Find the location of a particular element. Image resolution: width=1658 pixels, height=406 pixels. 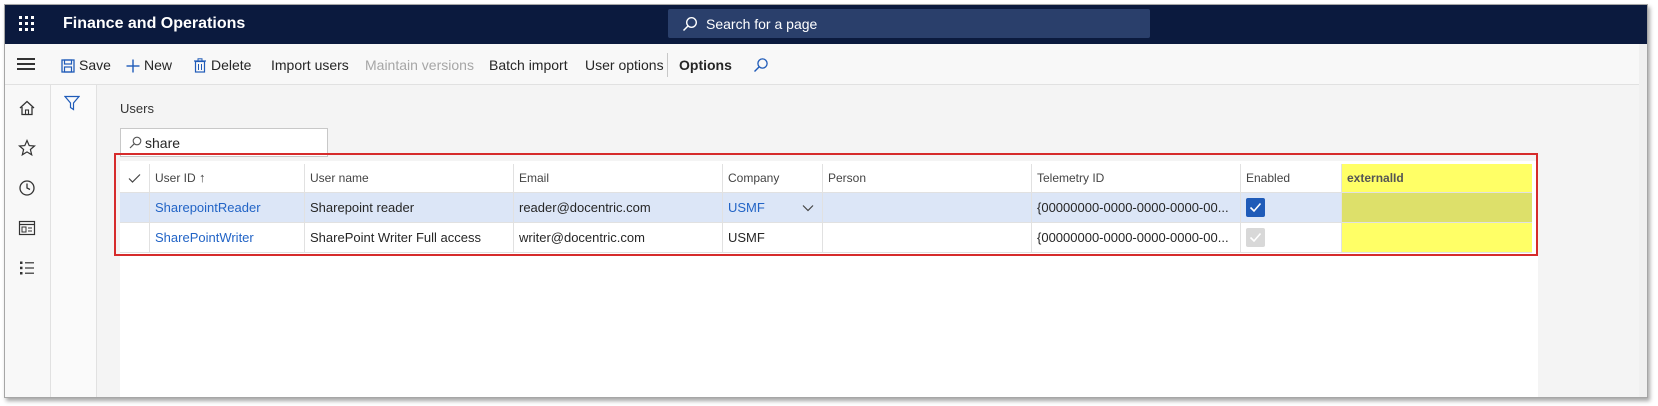

recent-clock-icon is located at coordinates (27, 188).